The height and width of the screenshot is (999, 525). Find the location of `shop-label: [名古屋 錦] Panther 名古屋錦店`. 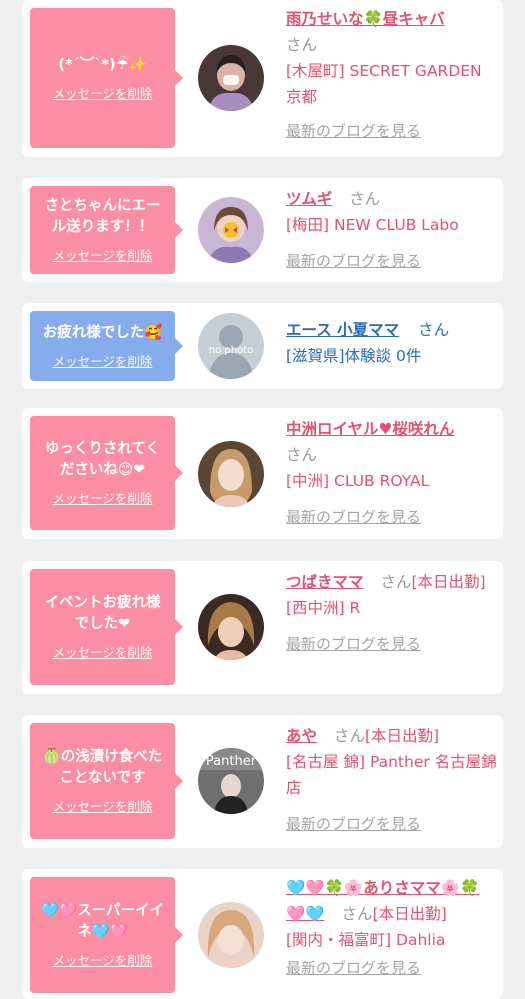

shop-label: [名古屋 錦] Panther 名古屋錦店 is located at coordinates (391, 775).